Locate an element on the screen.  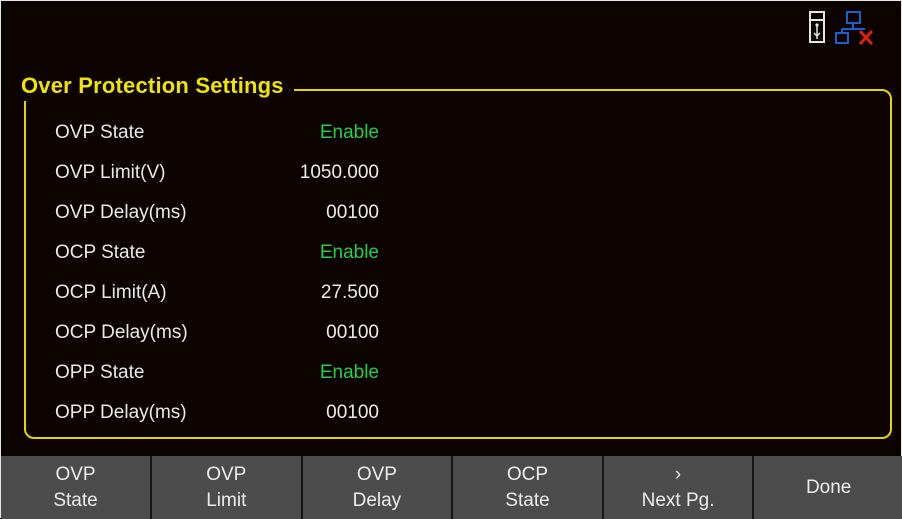
setting-row-ovp-delay: OVP Delay(ms) 00100 is located at coordinates (235, 213).